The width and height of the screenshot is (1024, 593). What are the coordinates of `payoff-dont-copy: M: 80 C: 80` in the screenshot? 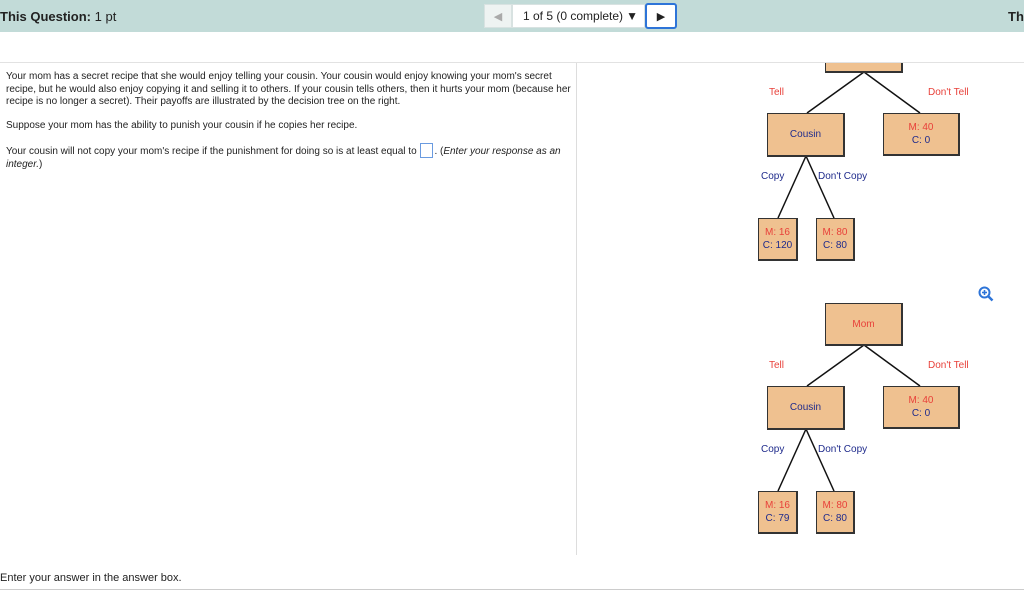 It's located at (835, 512).